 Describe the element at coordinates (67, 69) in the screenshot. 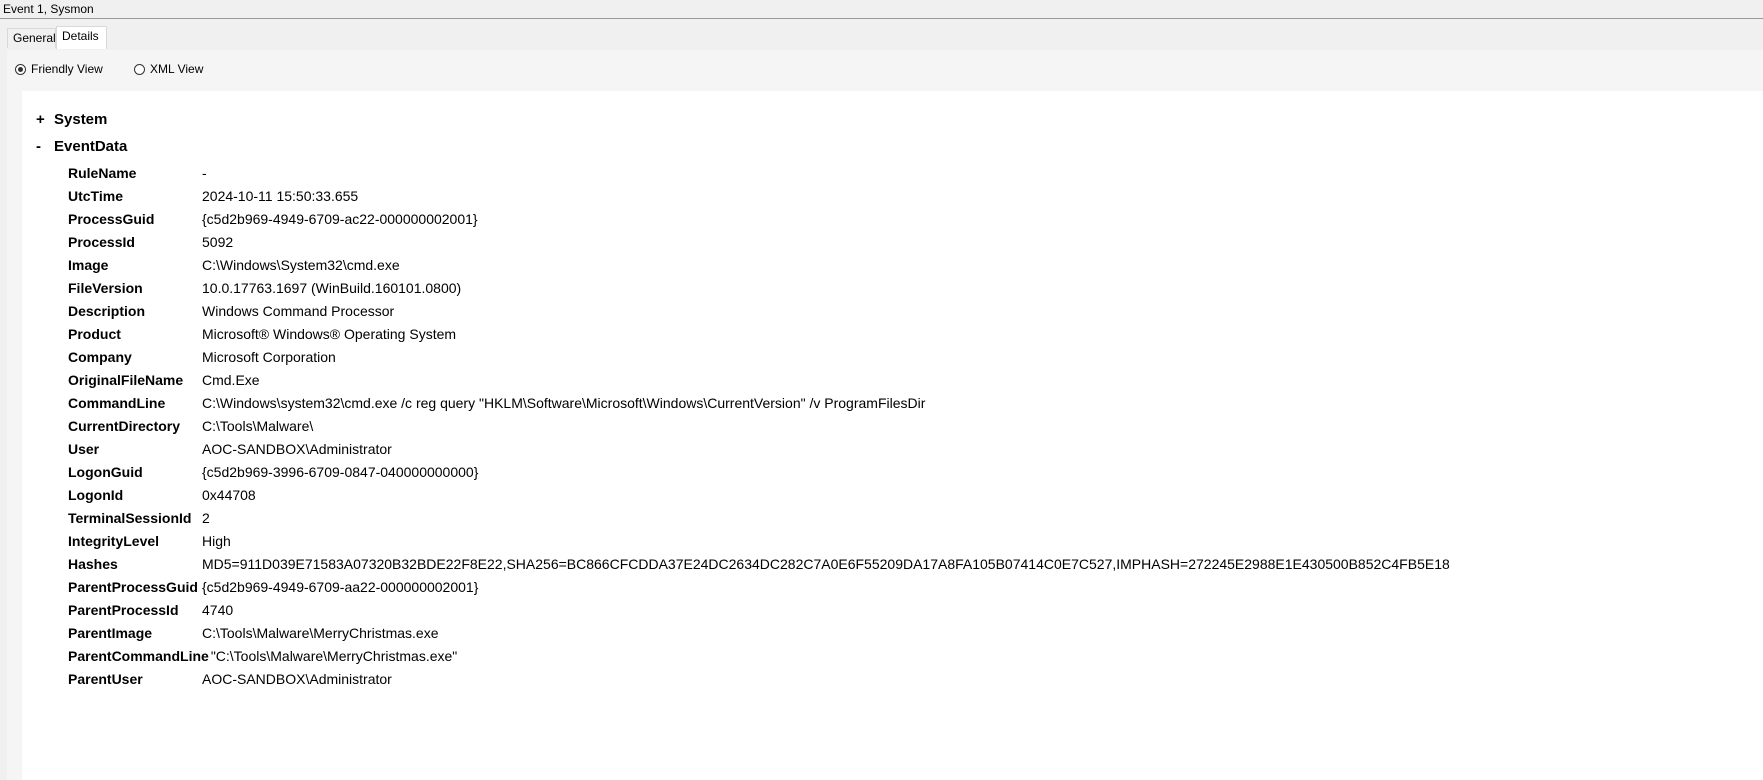

I see `friendly-view-label: Friendly View` at that location.